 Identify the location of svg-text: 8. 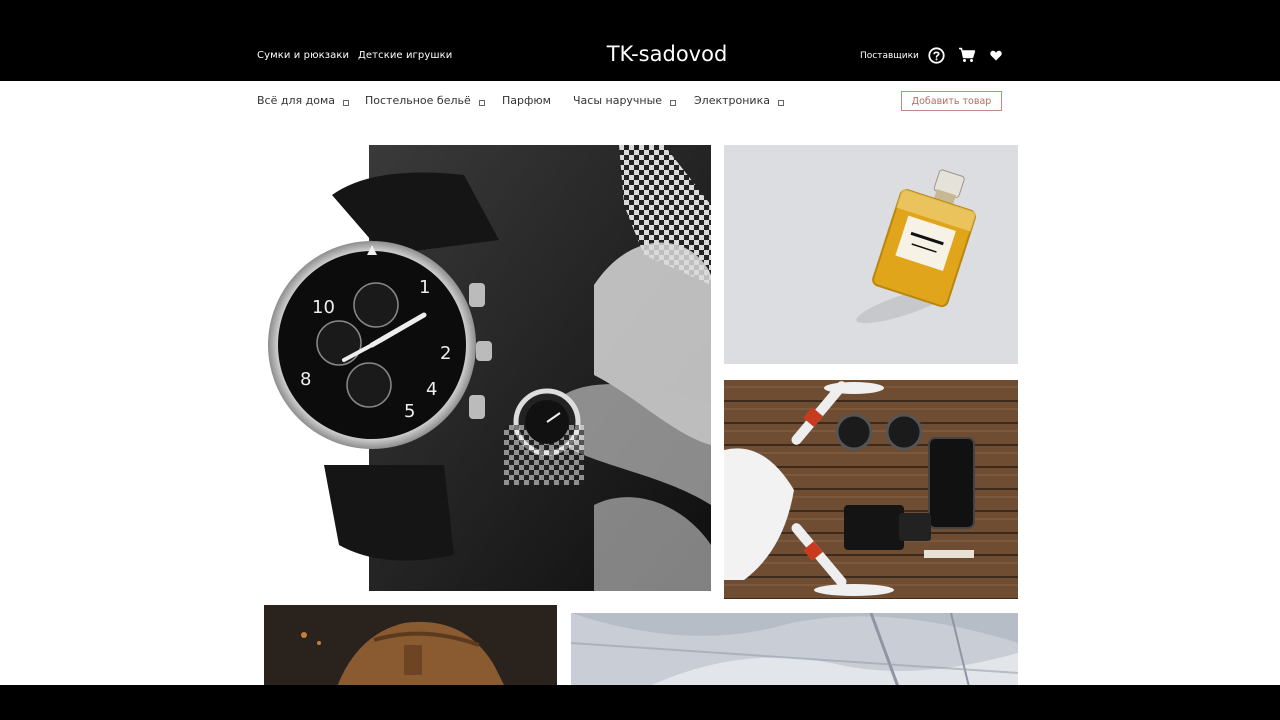
(305, 379).